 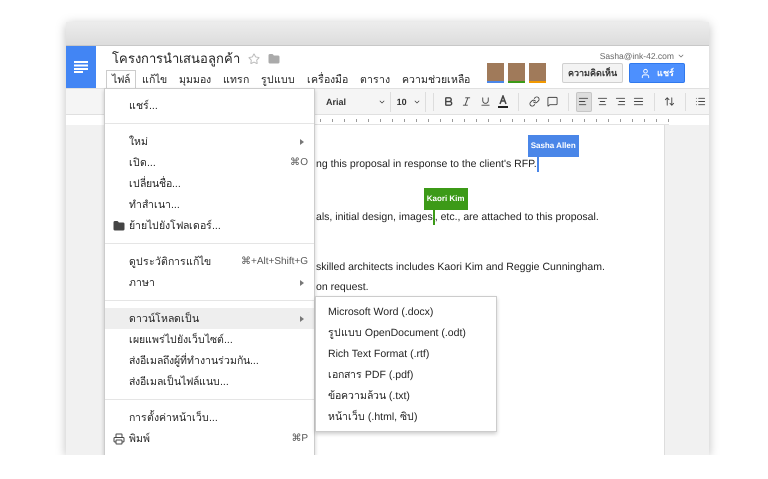 What do you see at coordinates (406, 374) in the screenshot?
I see `menu-option: เอกสาร PDF (.pdf)` at bounding box center [406, 374].